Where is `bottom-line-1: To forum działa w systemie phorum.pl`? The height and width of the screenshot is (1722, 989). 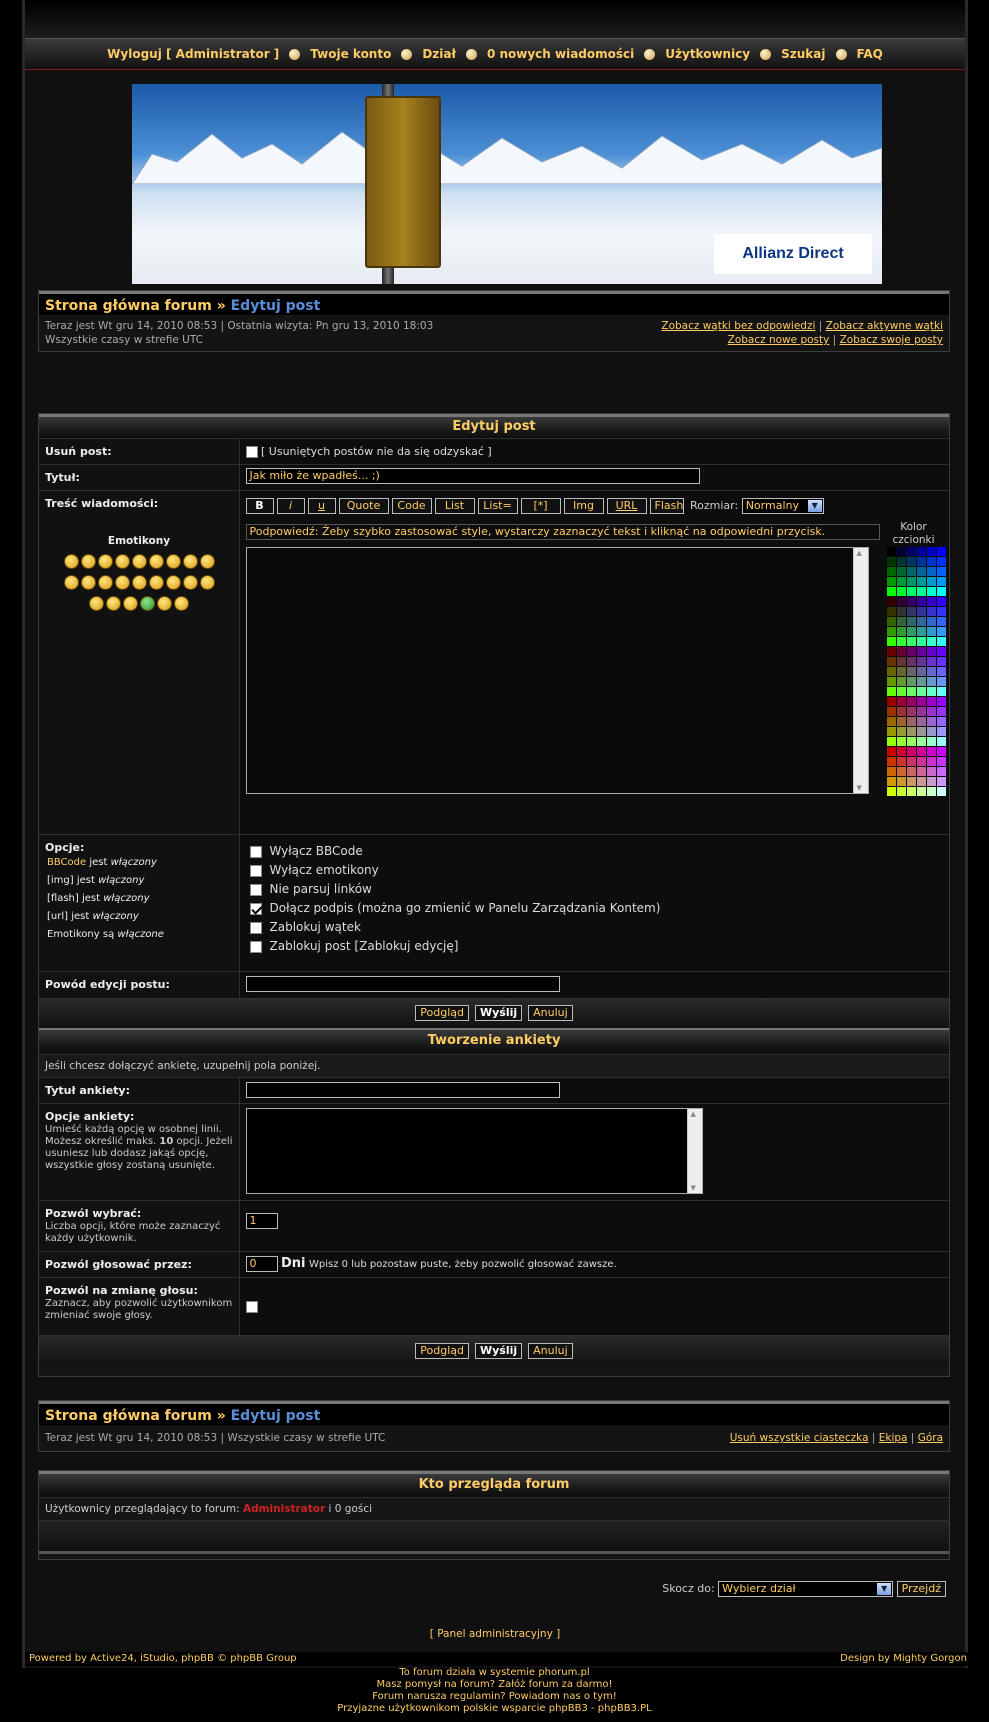 bottom-line-1: To forum działa w systemie phorum.pl is located at coordinates (494, 1673).